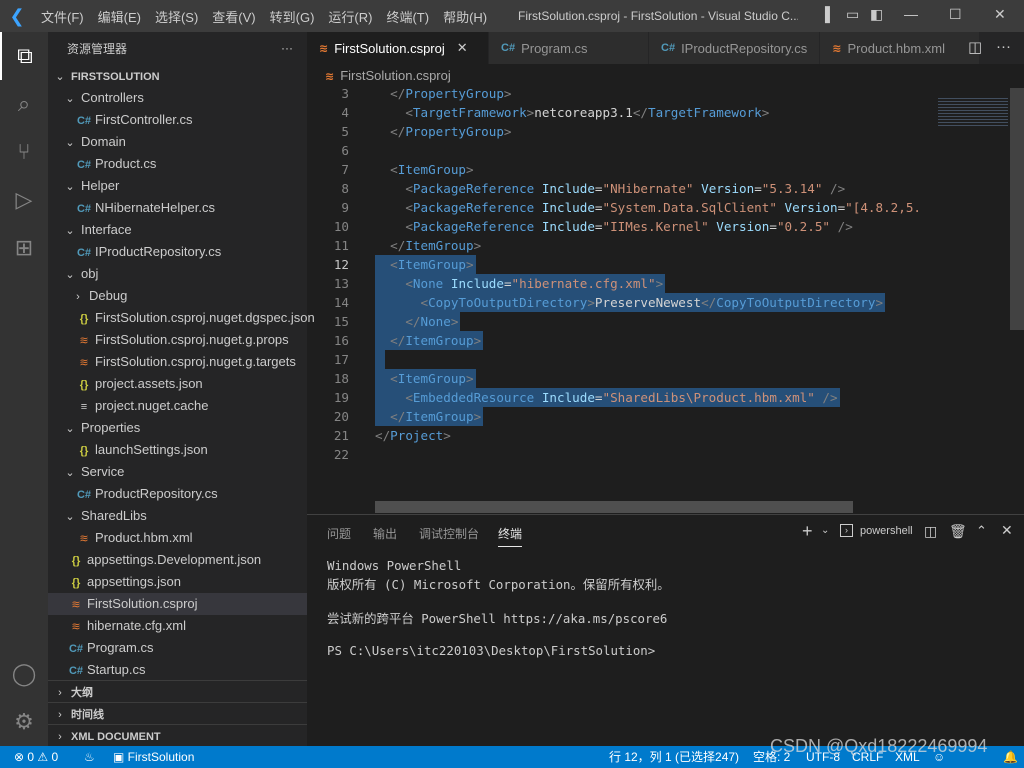 Image resolution: width=1024 pixels, height=768 pixels. I want to click on tab-debug-console: 调试控制台, so click(449, 533).